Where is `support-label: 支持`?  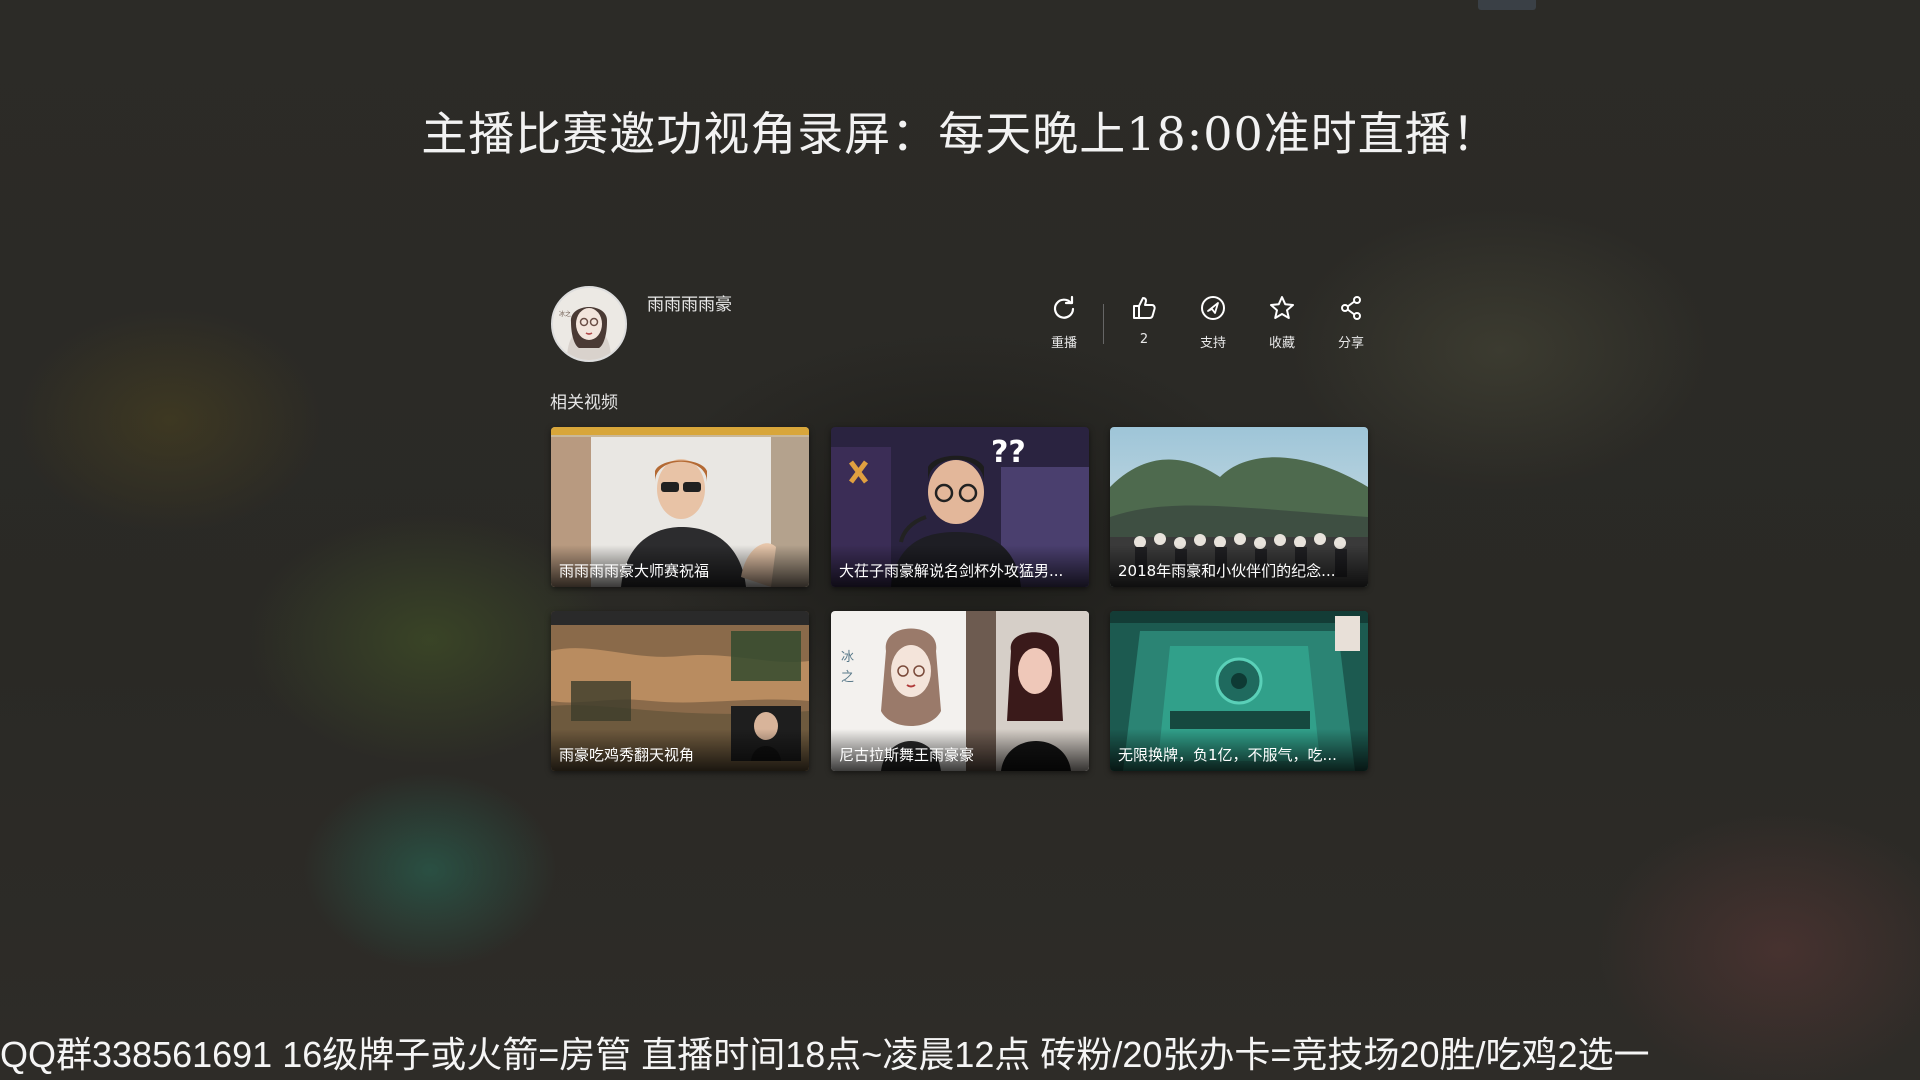 support-label: 支持 is located at coordinates (1212, 343).